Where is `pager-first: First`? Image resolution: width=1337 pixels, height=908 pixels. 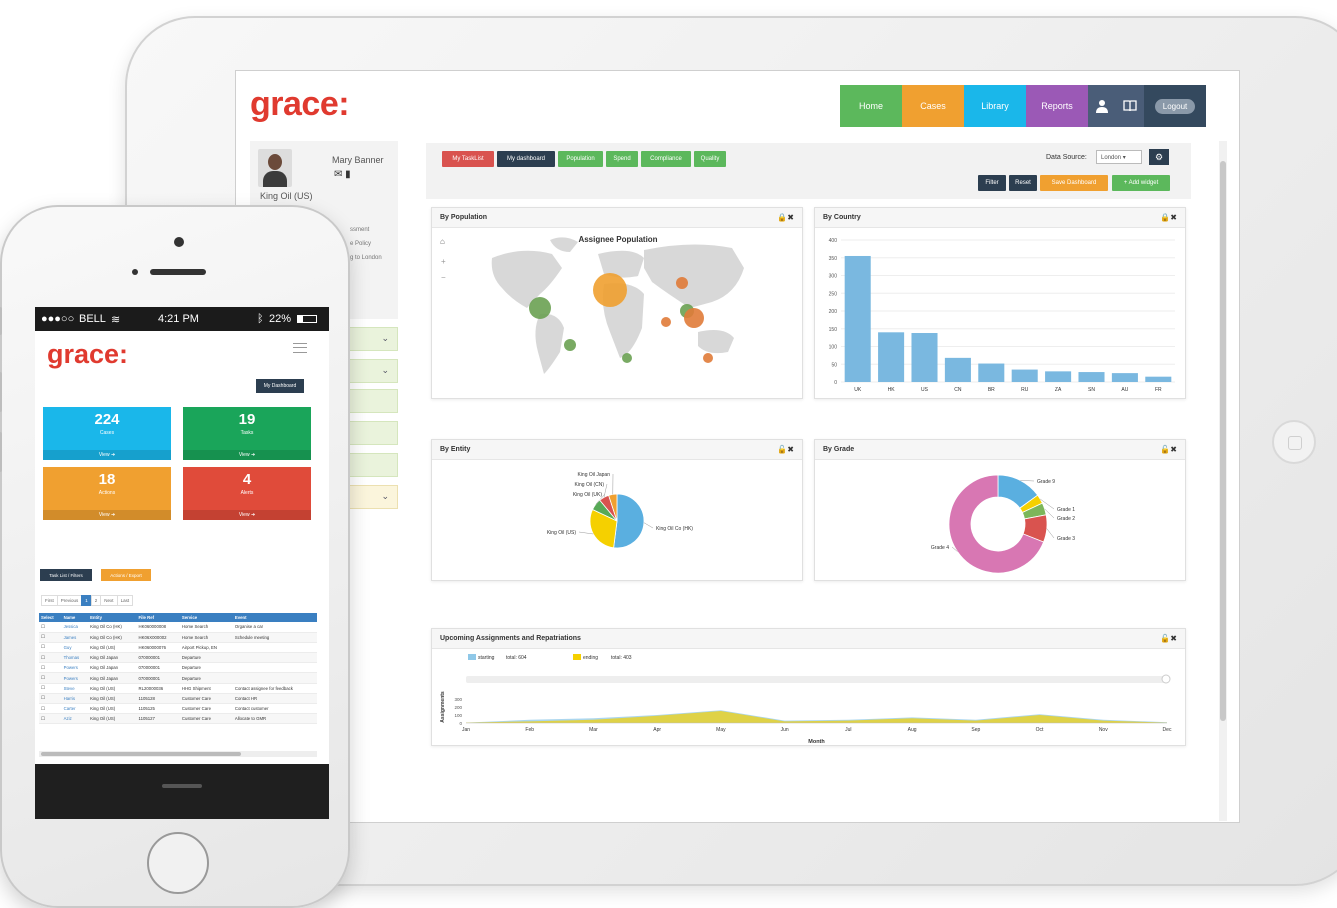 pager-first: First is located at coordinates (49, 600).